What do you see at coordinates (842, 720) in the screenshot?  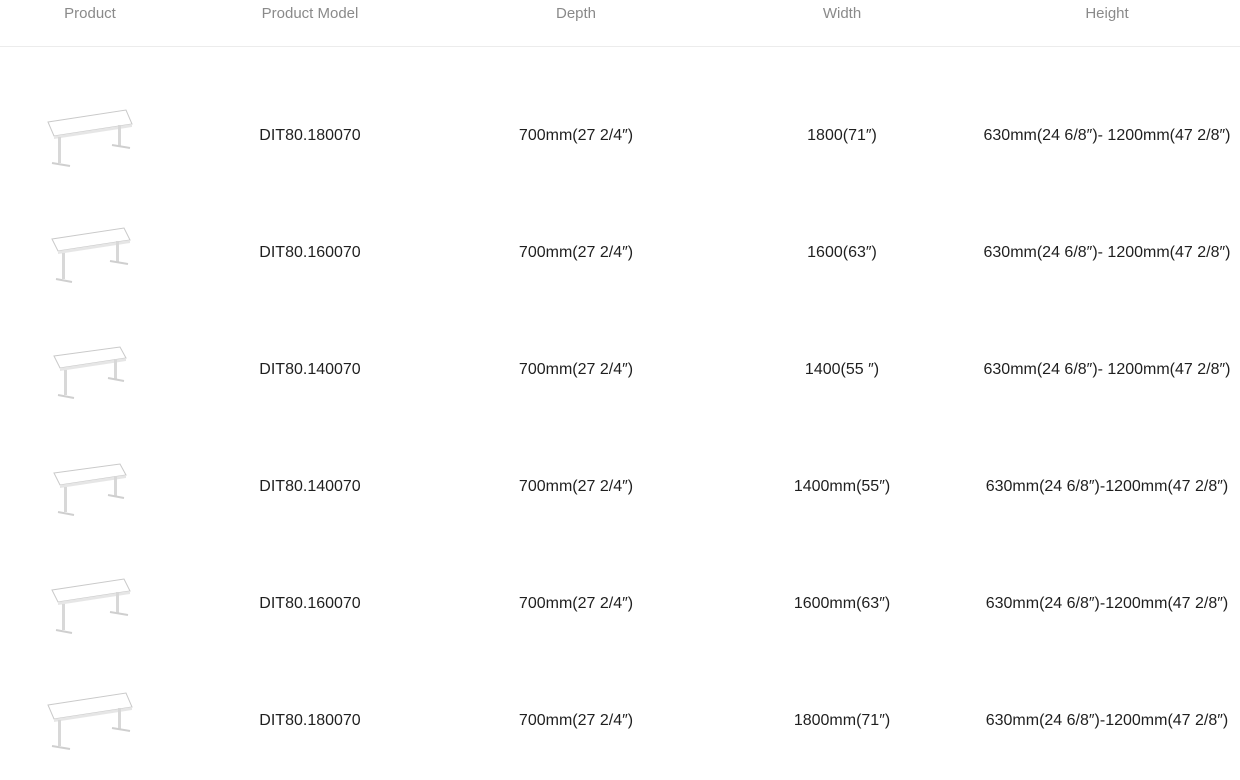 I see `width-value: 1800mm(71″)` at bounding box center [842, 720].